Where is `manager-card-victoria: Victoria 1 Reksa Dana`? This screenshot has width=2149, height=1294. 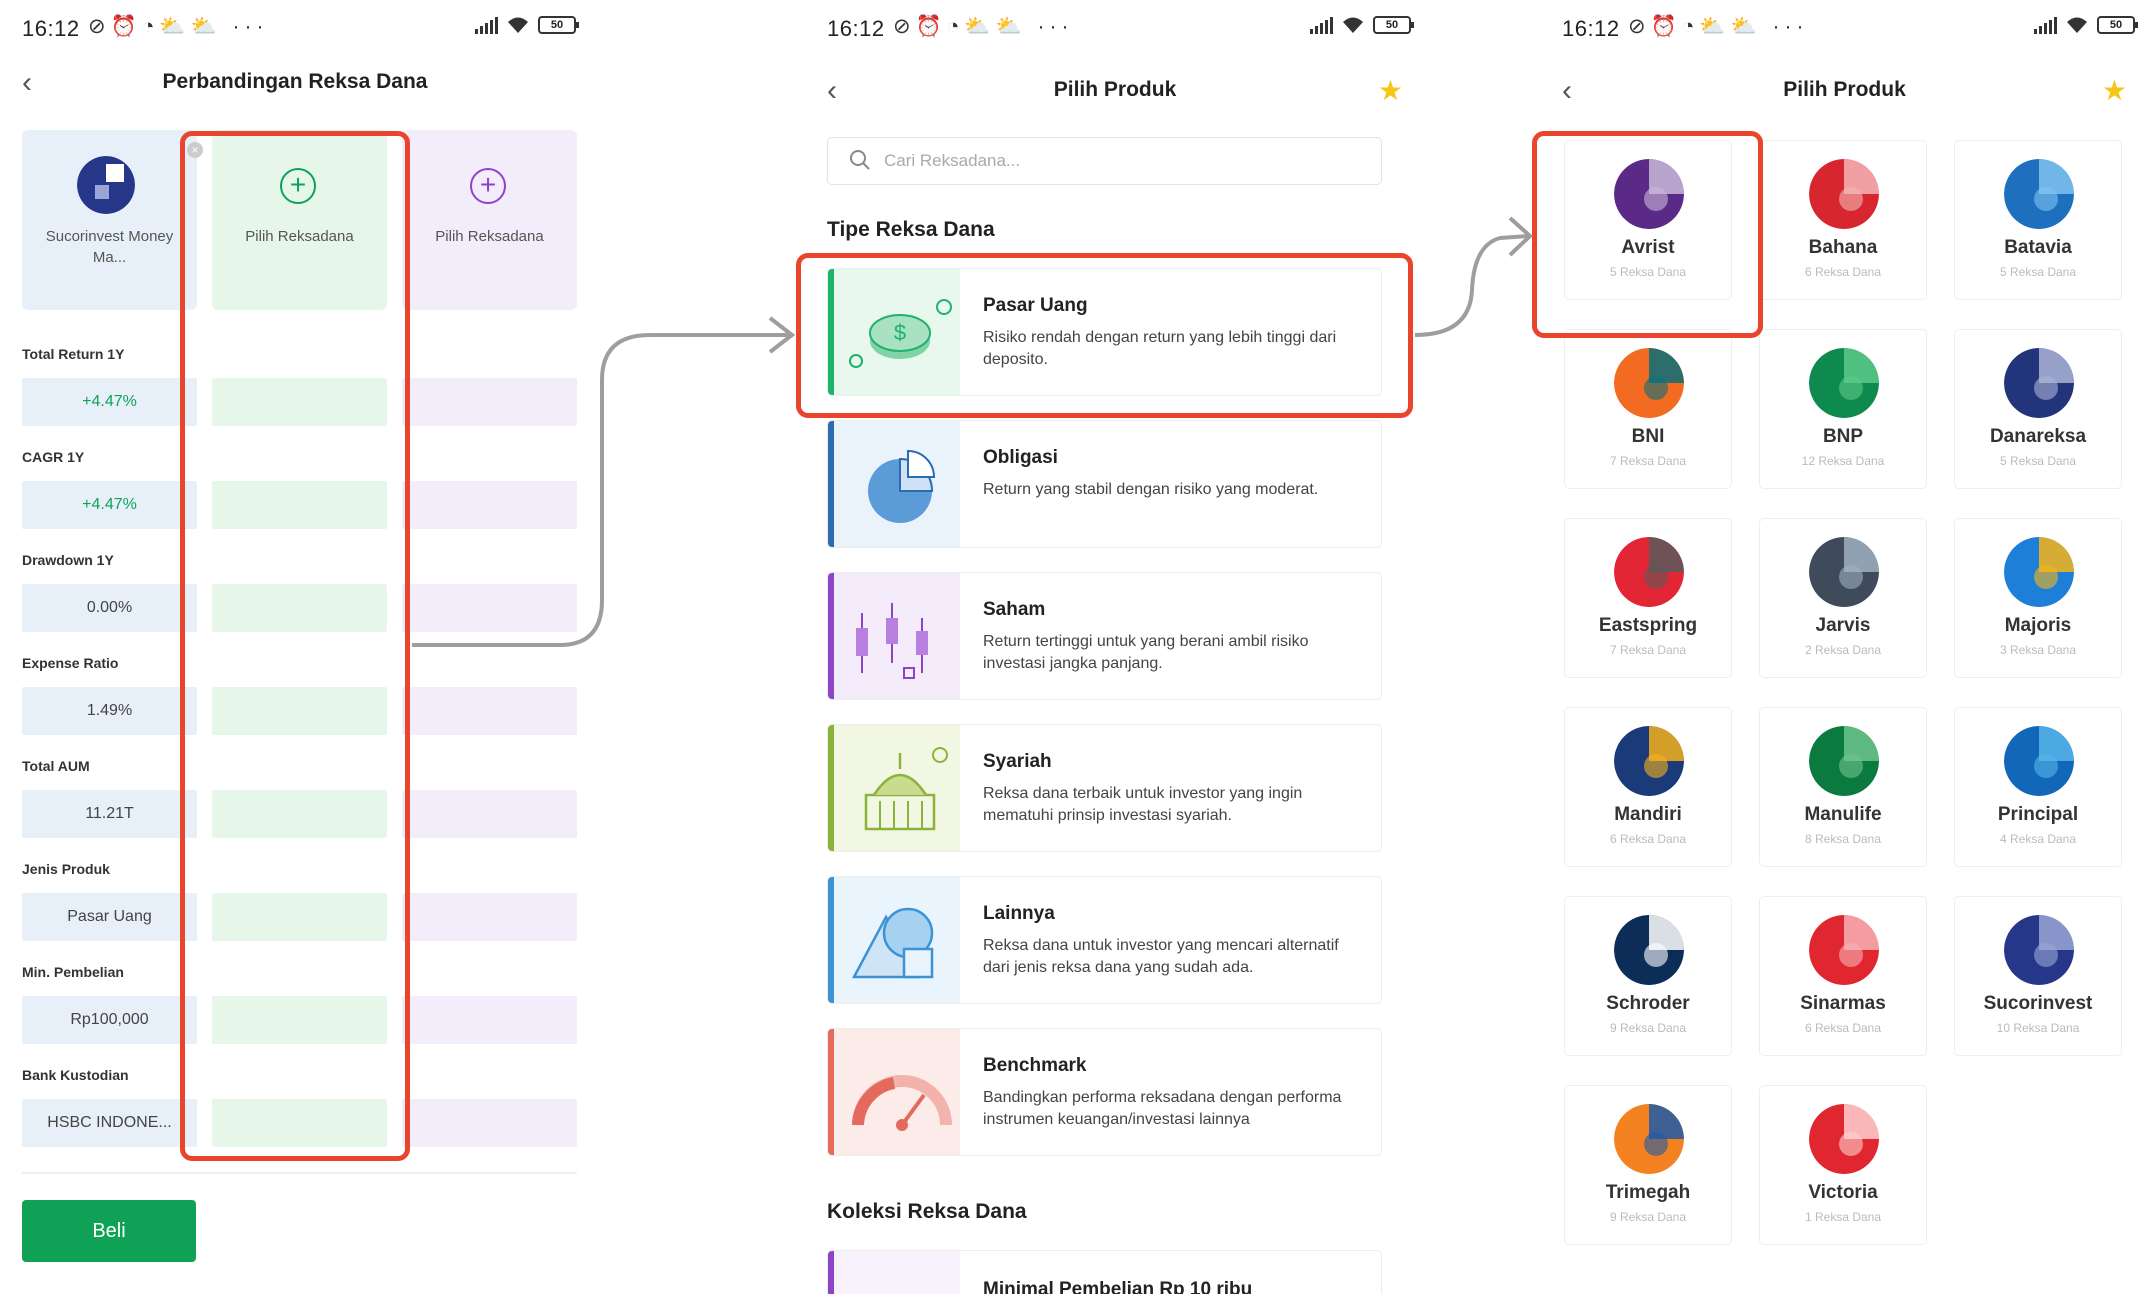 manager-card-victoria: Victoria 1 Reksa Dana is located at coordinates (1843, 1165).